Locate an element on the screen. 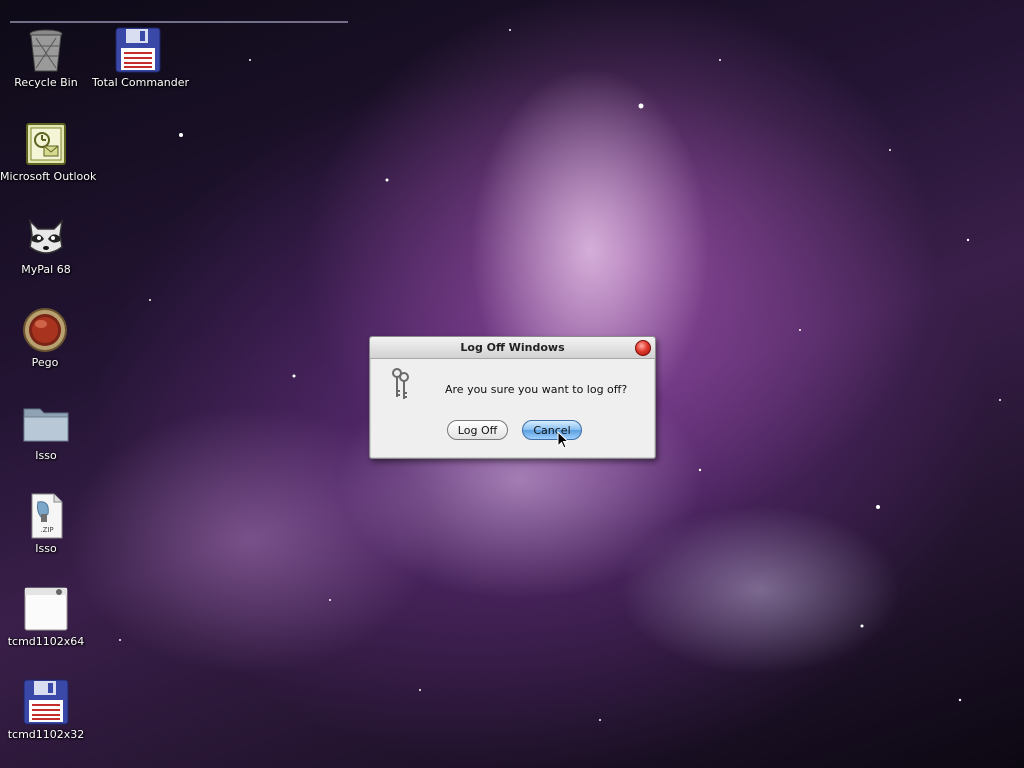 The width and height of the screenshot is (1024, 768). desktop-icon-microsoft-outlook: Microsoft Outlook is located at coordinates (48, 151).